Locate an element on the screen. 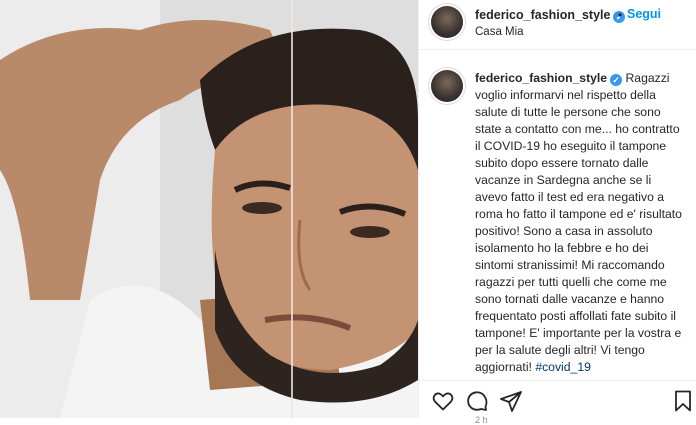 This screenshot has width=696, height=425. bookmark-icon is located at coordinates (683, 401).